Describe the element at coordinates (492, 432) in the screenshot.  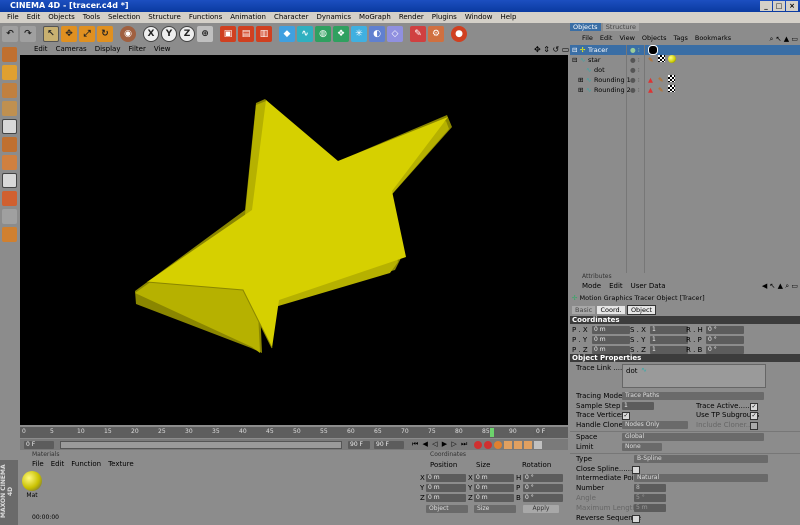
I see `time-slider-handle` at that location.